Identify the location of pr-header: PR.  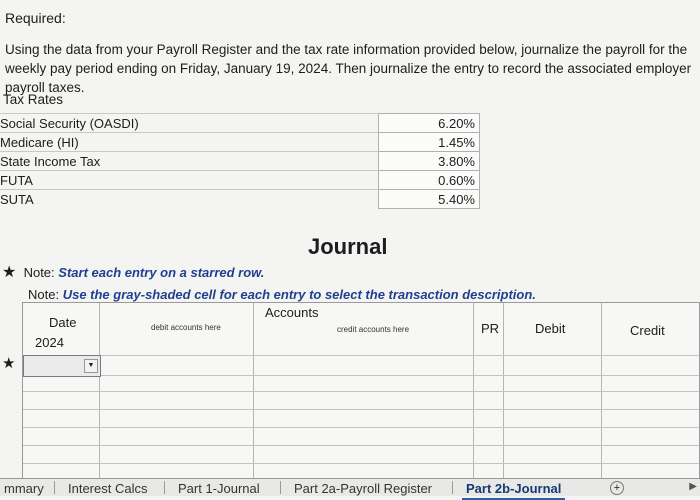
(490, 328).